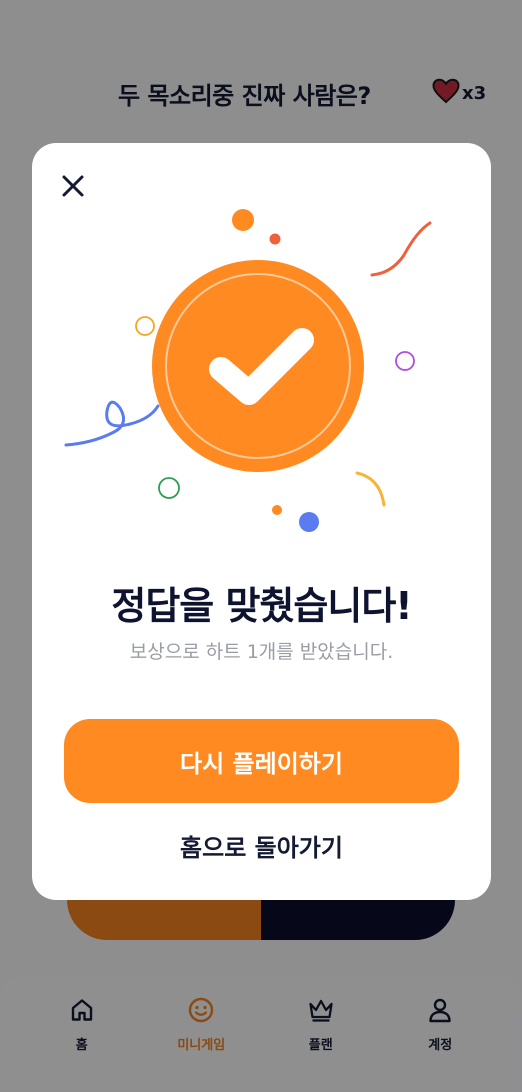 The image size is (522, 1092). What do you see at coordinates (309, 522) in the screenshot?
I see `confetti-dot-blue` at bounding box center [309, 522].